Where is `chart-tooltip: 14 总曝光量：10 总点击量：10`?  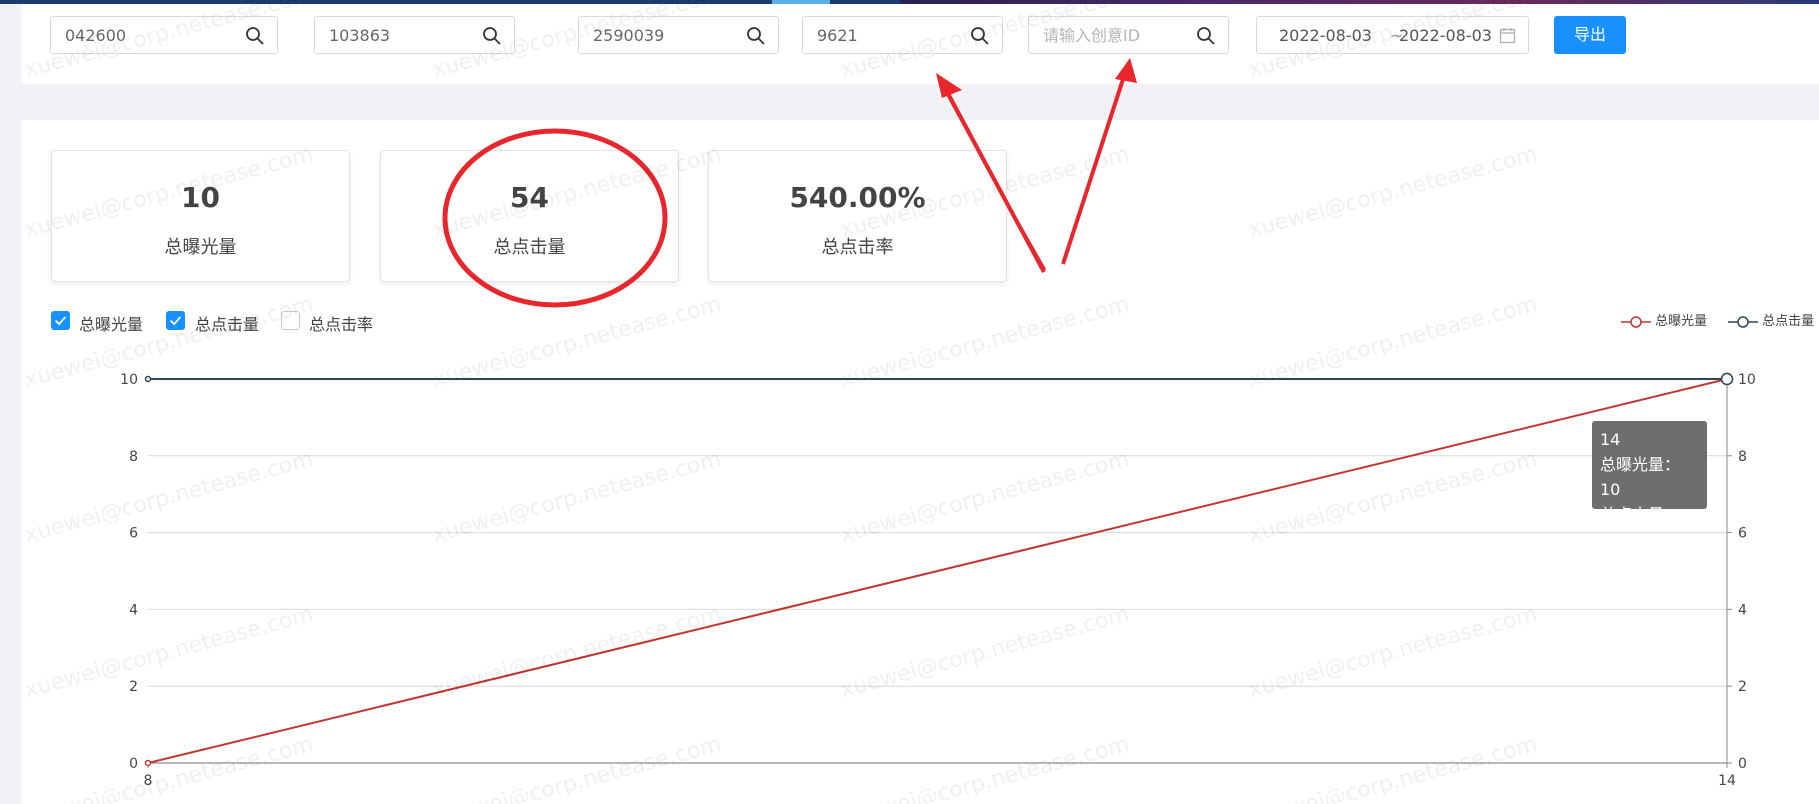
chart-tooltip: 14 总曝光量：10 总点击量：10 is located at coordinates (1649, 485).